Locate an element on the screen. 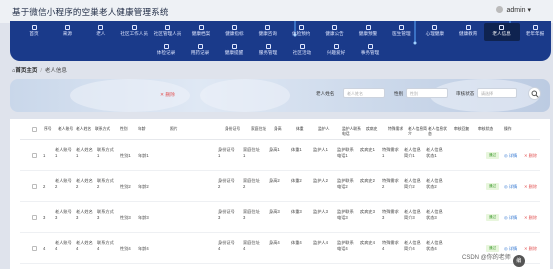  nav-item-4: 社区管理人员 is located at coordinates (168, 32).